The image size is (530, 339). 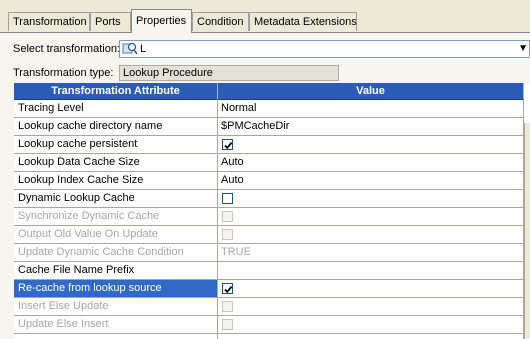 What do you see at coordinates (116, 271) in the screenshot?
I see `attribute-cell: Cache File Name Prefix` at bounding box center [116, 271].